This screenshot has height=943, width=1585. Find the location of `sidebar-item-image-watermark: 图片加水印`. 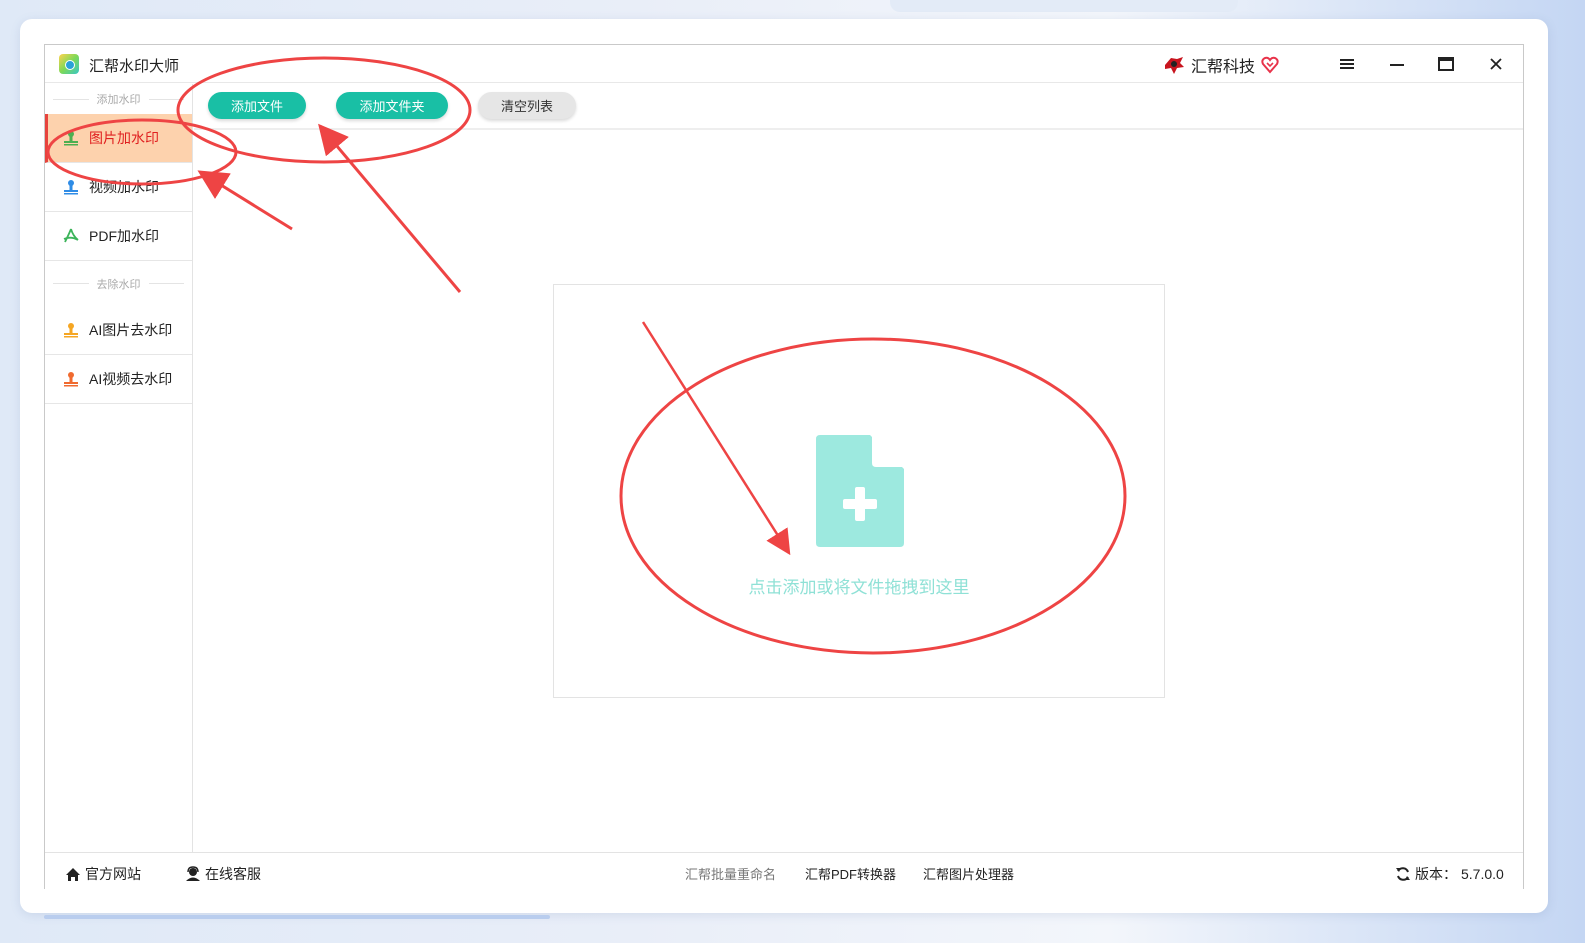

sidebar-item-image-watermark: 图片加水印 is located at coordinates (118, 138).